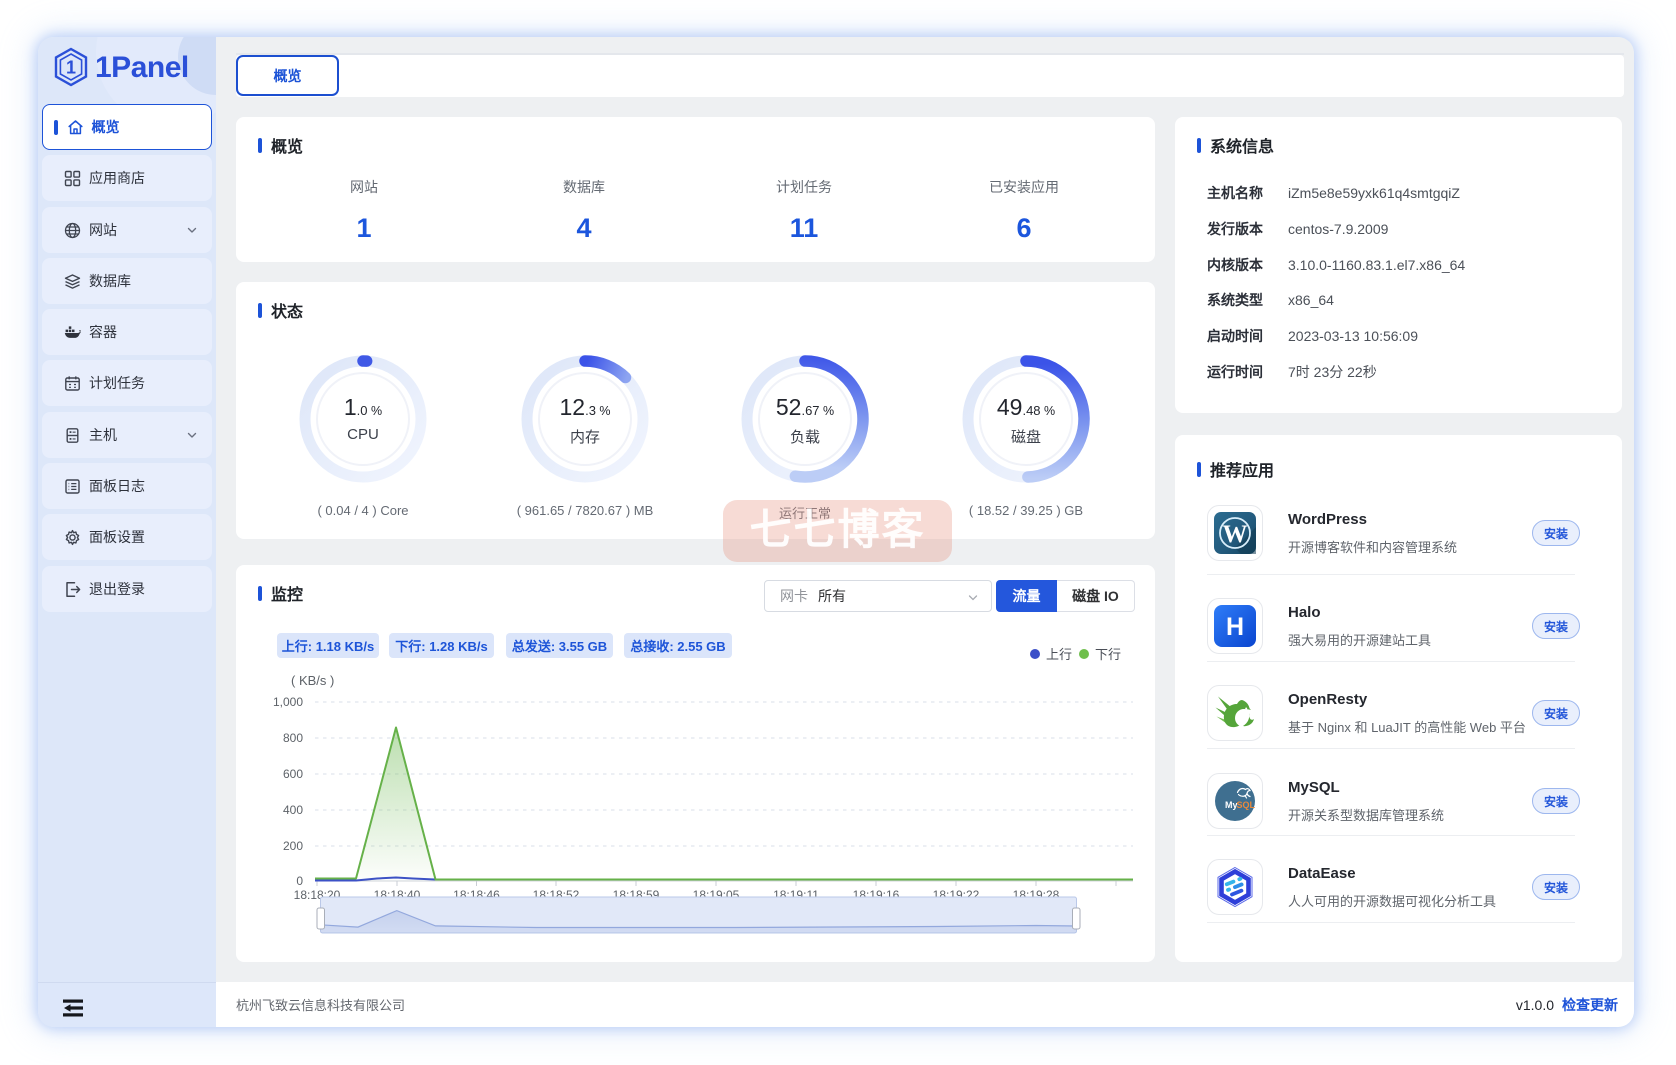  I want to click on svg-text: 0, so click(299, 881).